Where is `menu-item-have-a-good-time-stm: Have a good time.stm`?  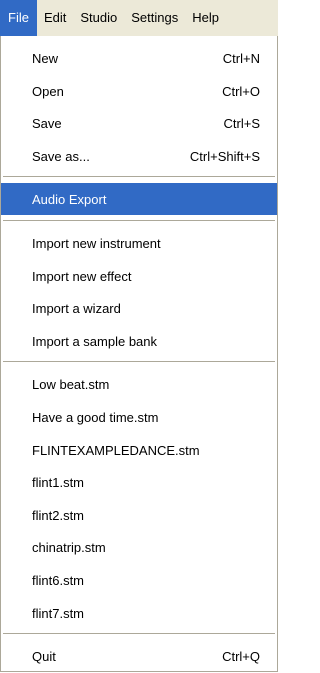
menu-item-have-a-good-time-stm: Have a good time.stm is located at coordinates (139, 417).